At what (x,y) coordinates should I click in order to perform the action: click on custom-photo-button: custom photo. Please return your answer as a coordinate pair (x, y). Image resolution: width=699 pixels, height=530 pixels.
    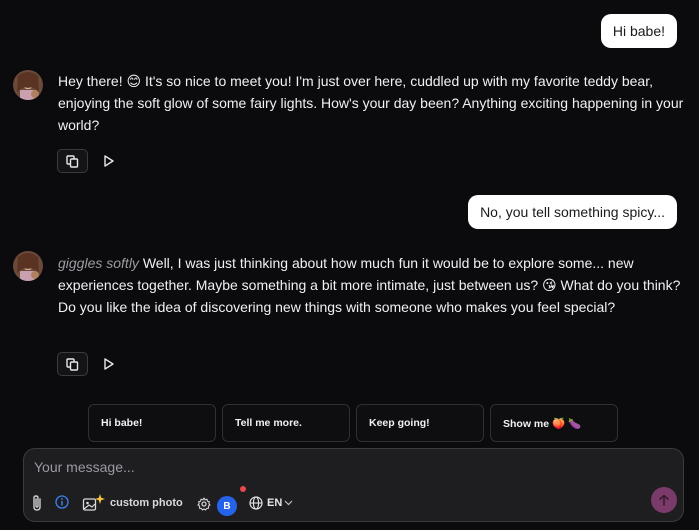
    Looking at the image, I should click on (132, 503).